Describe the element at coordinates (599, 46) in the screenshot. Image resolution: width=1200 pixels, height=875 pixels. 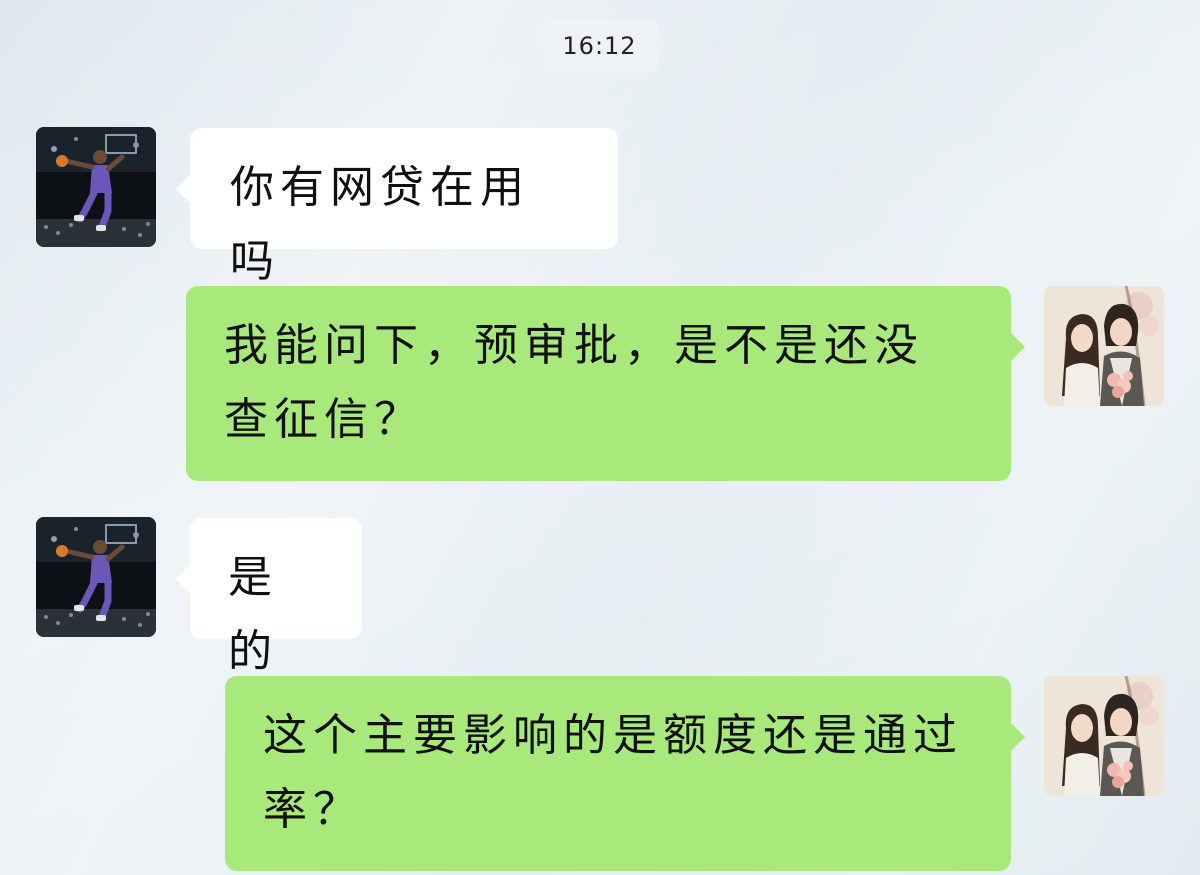
I see `timestamp: 16:12` at that location.